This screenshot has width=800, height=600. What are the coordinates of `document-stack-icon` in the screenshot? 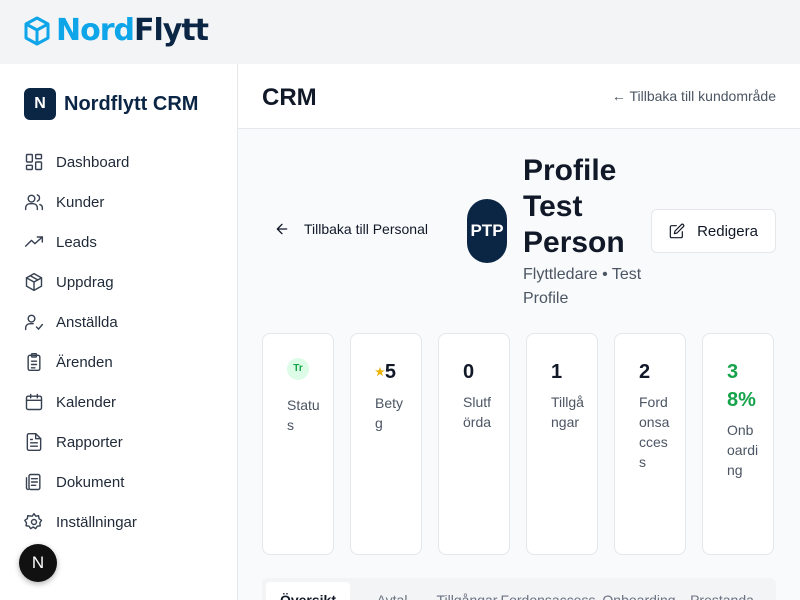 It's located at (34, 482).